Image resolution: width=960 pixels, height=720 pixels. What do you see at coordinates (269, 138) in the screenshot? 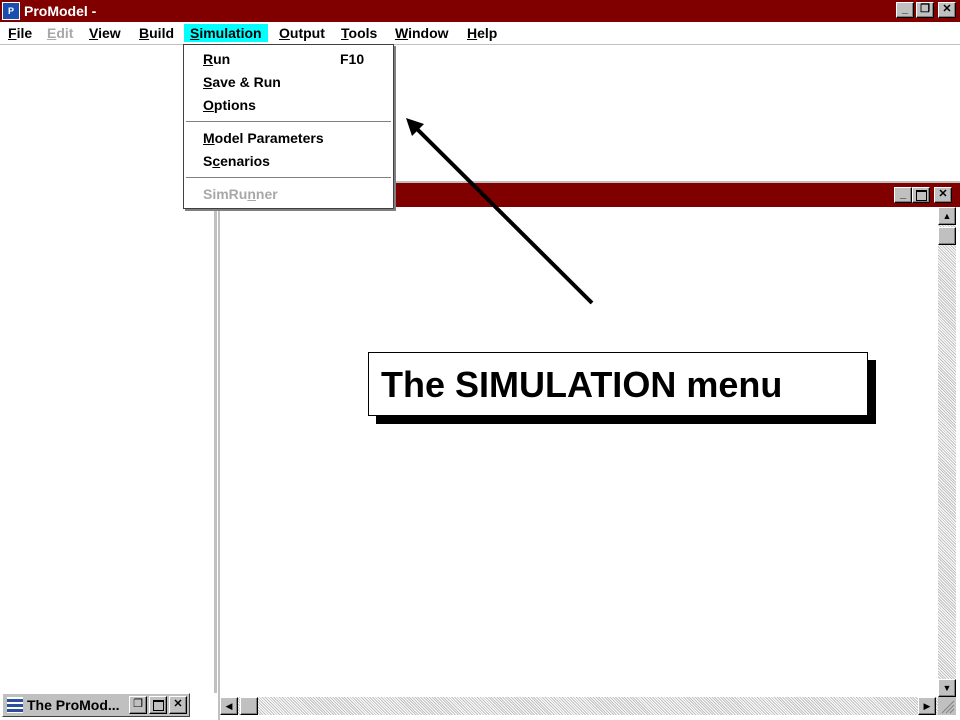
I see `model-parameters-rest: odel Parameters` at bounding box center [269, 138].